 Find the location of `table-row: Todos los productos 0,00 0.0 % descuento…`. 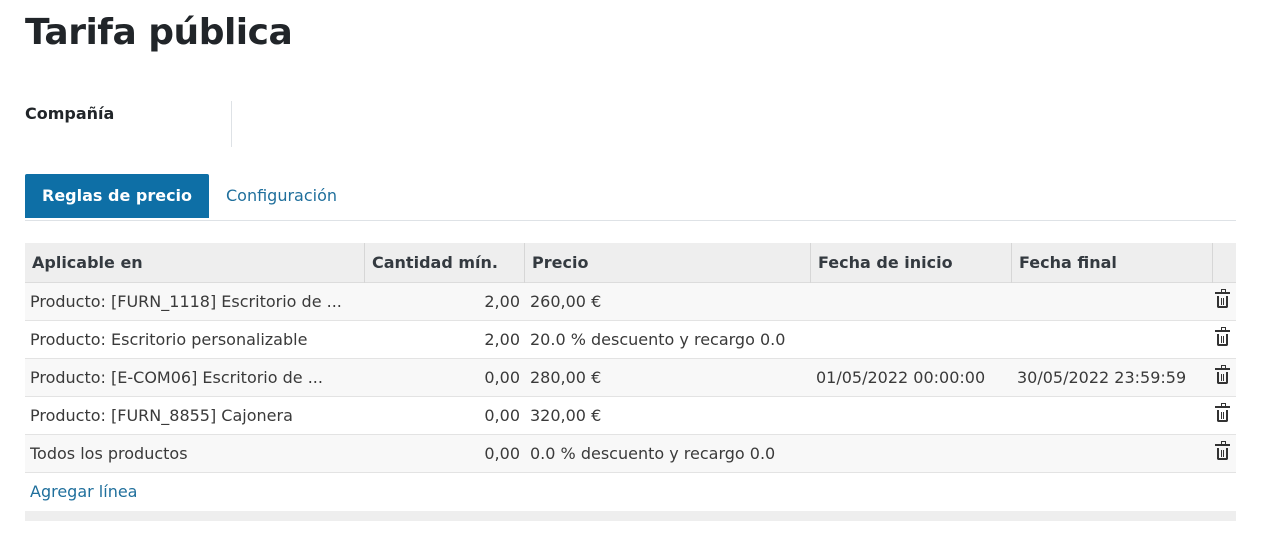

table-row: Todos los productos 0,00 0.0 % descuento… is located at coordinates (630, 454).